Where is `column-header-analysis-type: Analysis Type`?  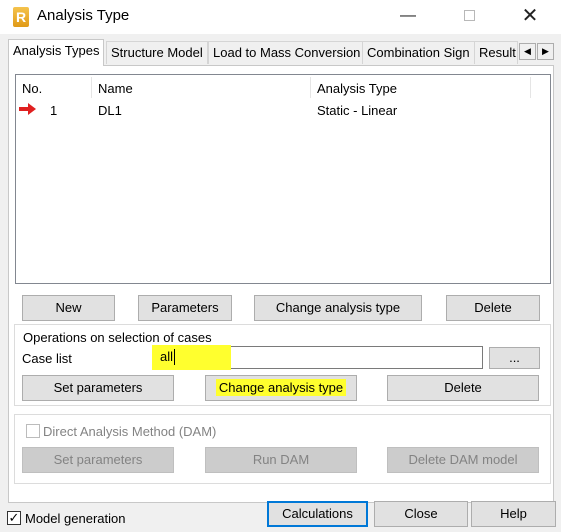 column-header-analysis-type: Analysis Type is located at coordinates (357, 88).